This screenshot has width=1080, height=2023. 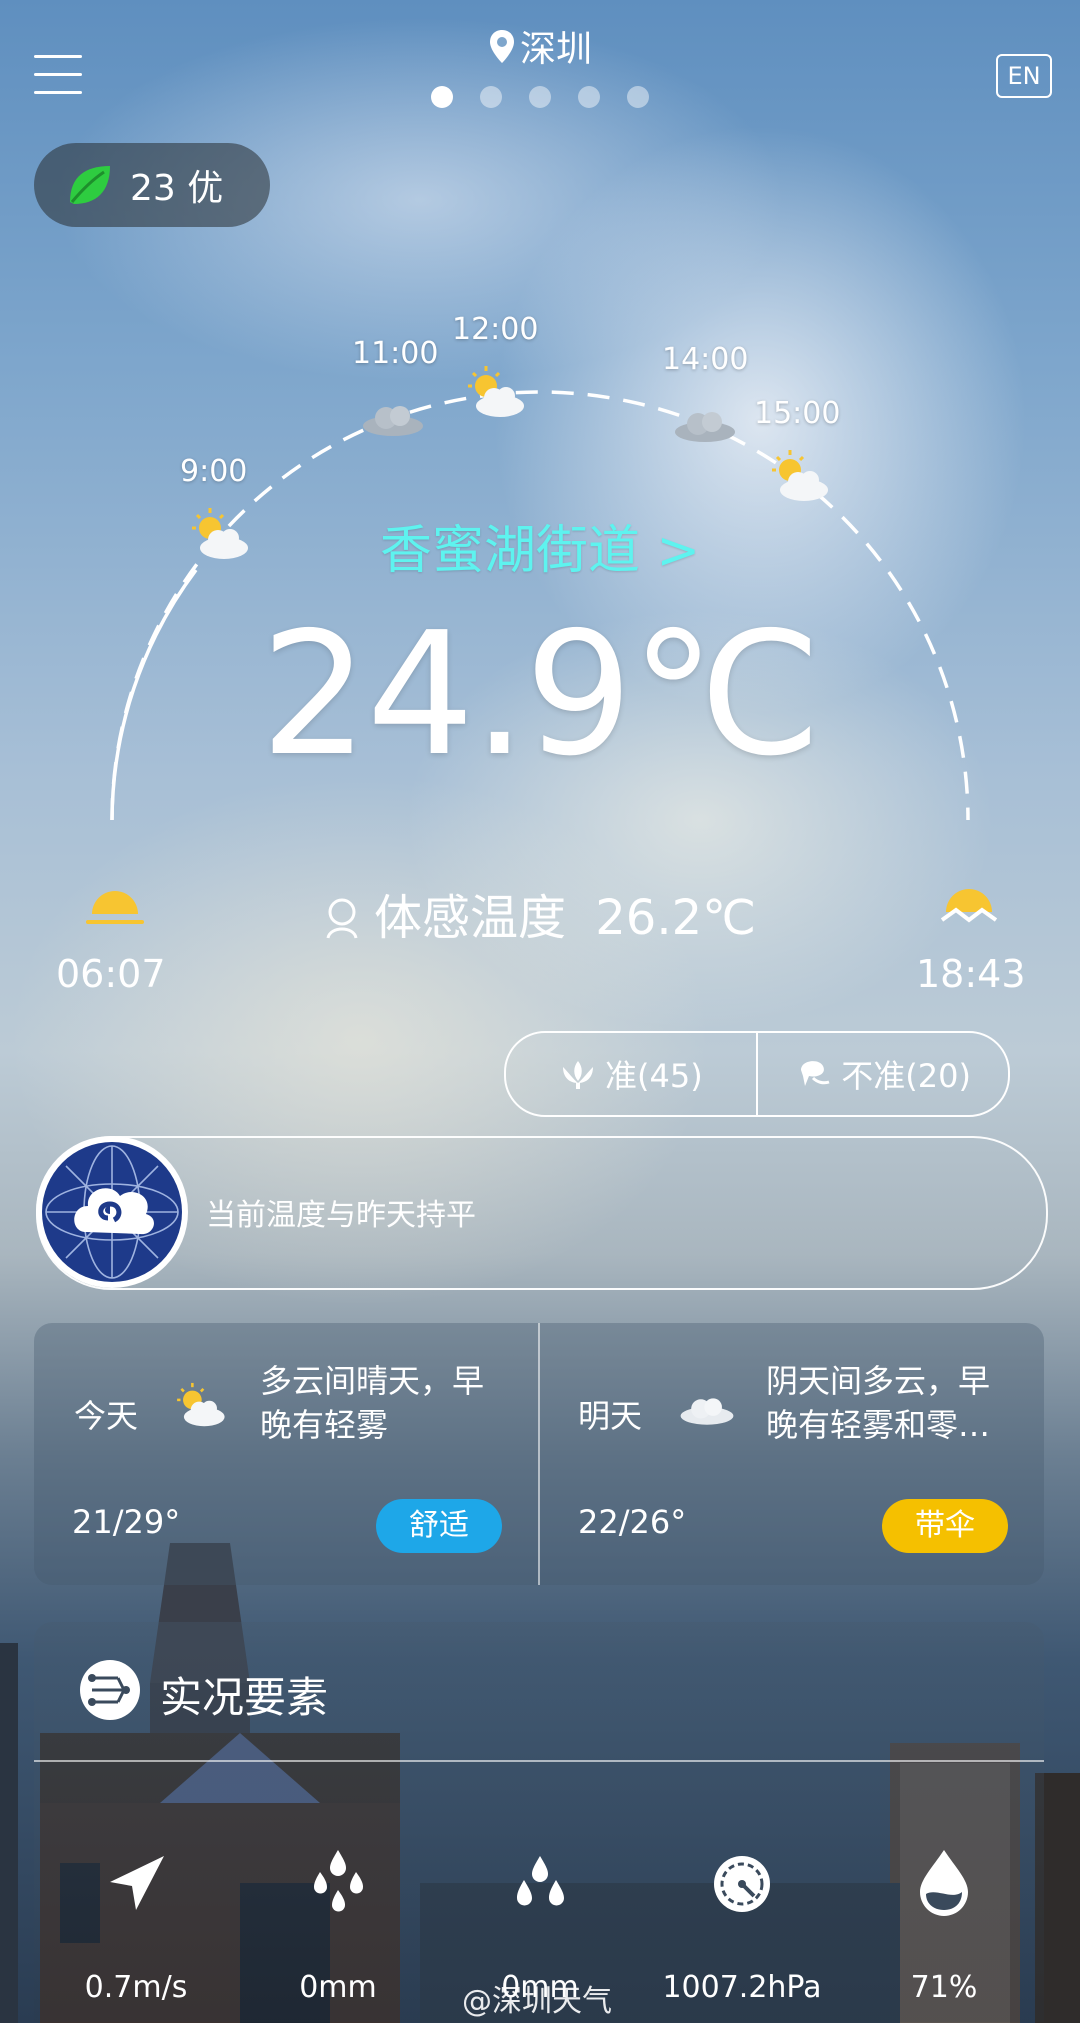 What do you see at coordinates (338, 1987) in the screenshot?
I see `rainfall-value: 0mm` at bounding box center [338, 1987].